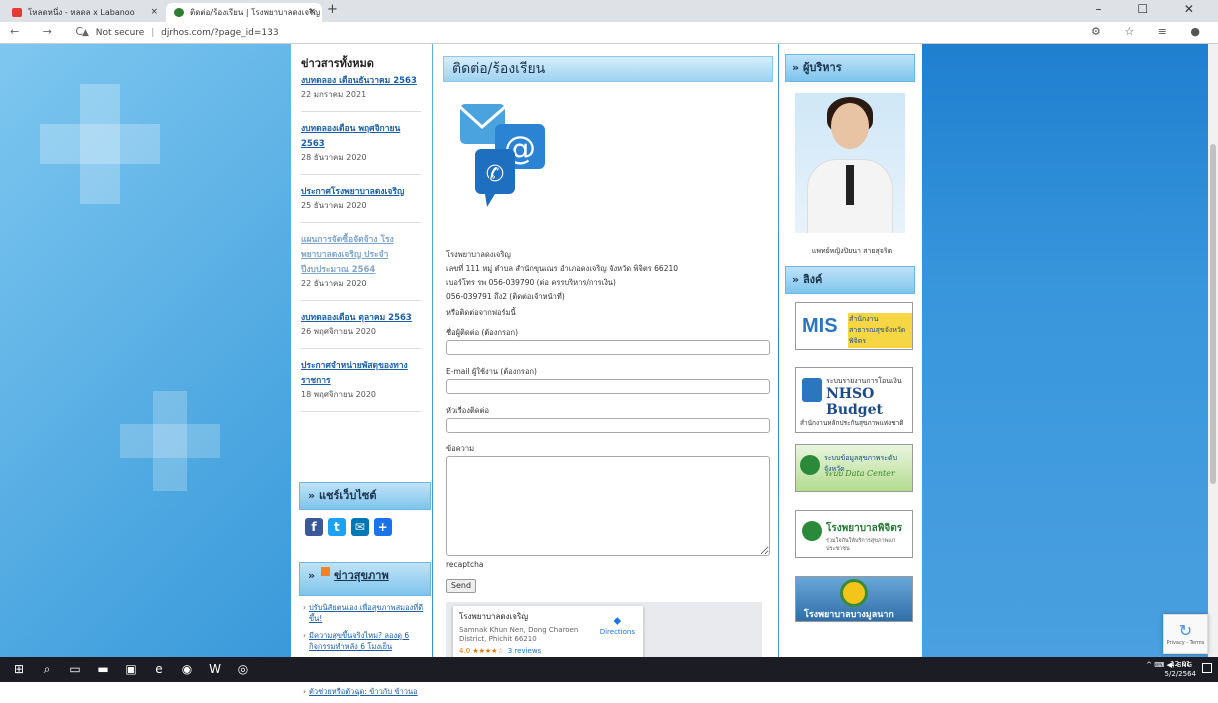 This screenshot has width=1218, height=703. Describe the element at coordinates (332, 9) in the screenshot. I see `new-tab-button: +` at that location.